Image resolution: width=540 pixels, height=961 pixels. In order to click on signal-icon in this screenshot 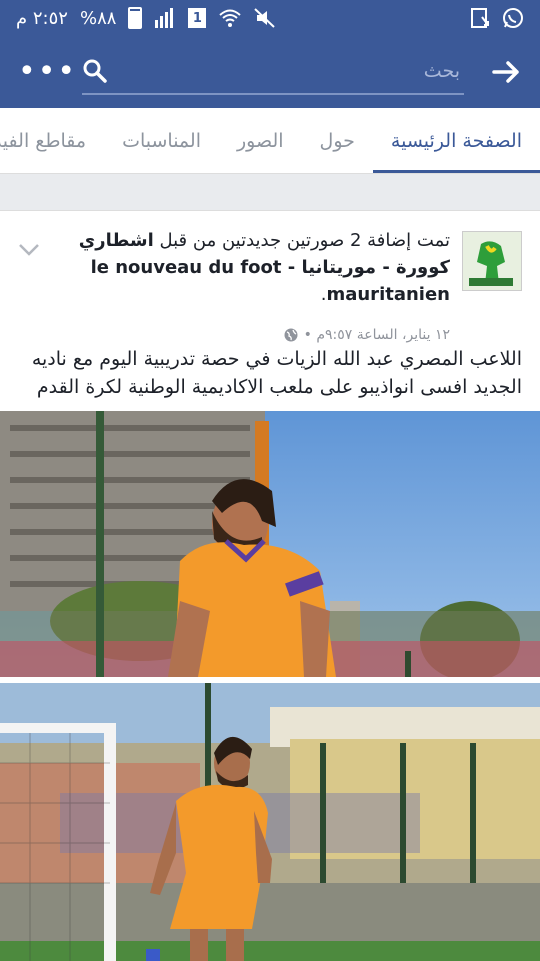, I will do `click(165, 18)`.